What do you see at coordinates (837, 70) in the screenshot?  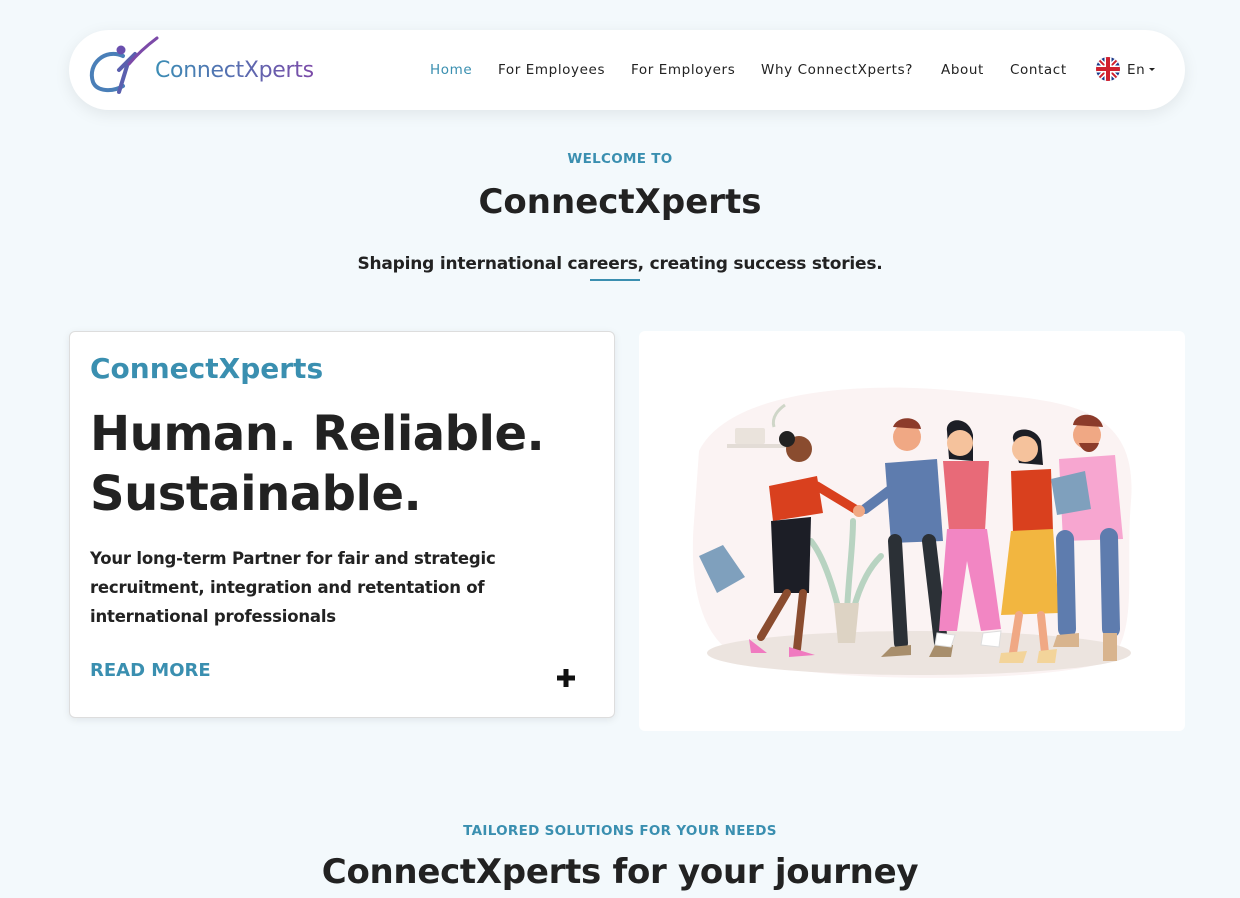 I see `nav-why-connectxperts: Why ConnectXperts?` at bounding box center [837, 70].